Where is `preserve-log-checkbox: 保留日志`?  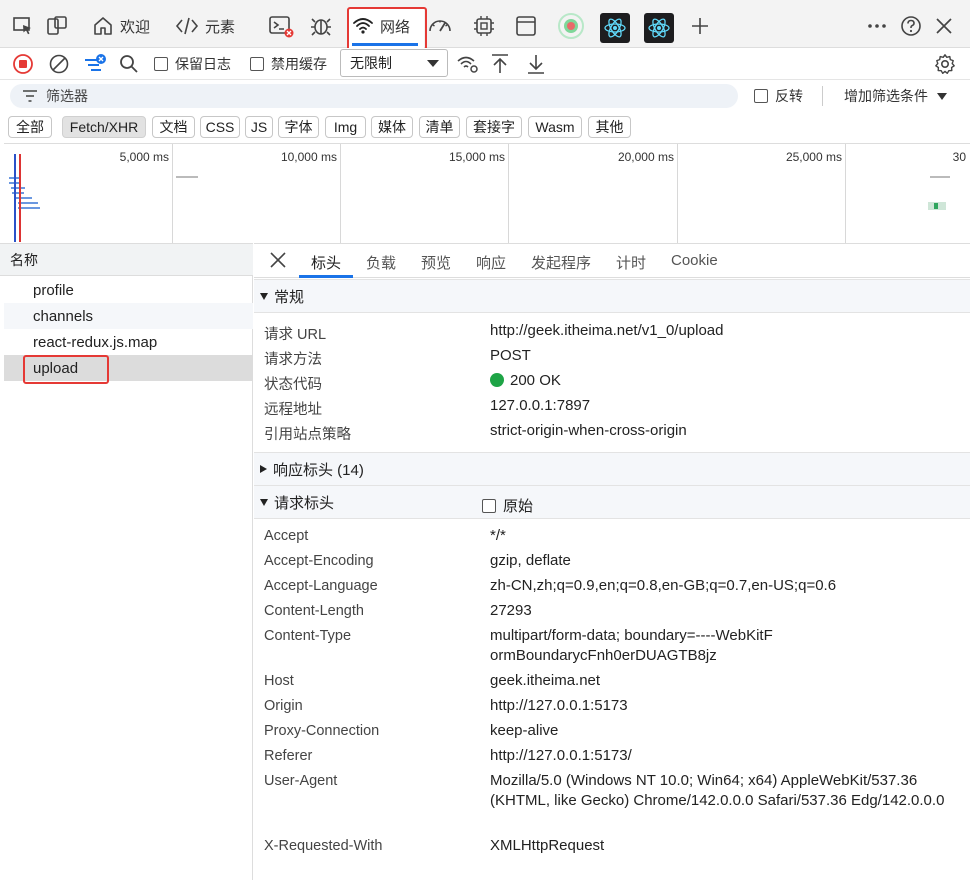 preserve-log-checkbox: 保留日志 is located at coordinates (192, 64).